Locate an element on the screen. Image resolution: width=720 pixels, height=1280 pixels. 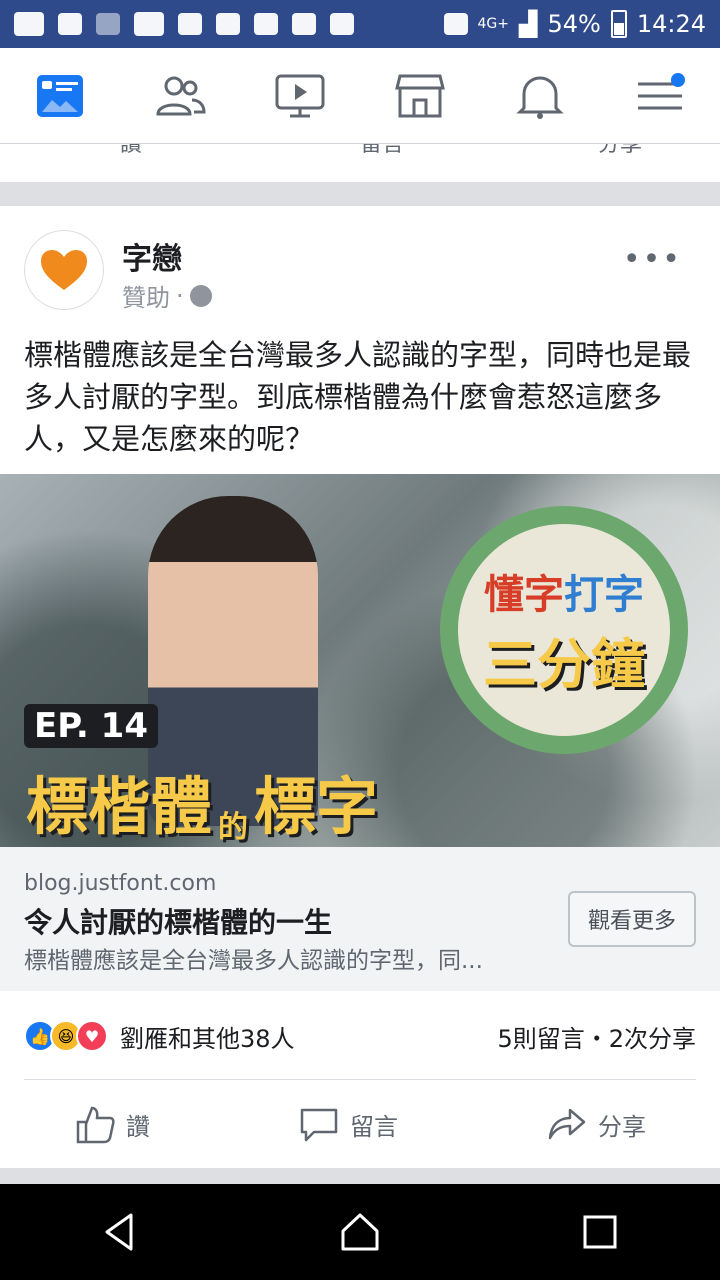
like-button: 讚 is located at coordinates (112, 1124).